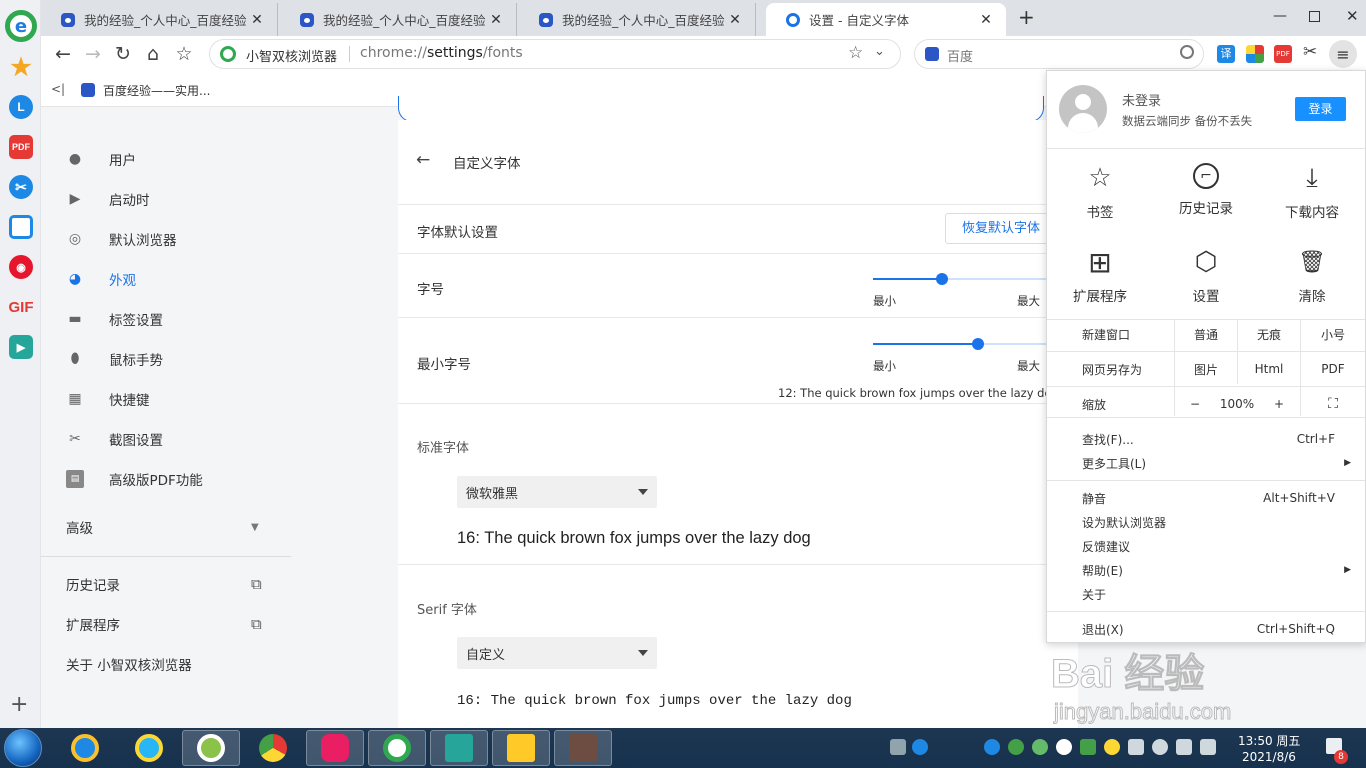  Describe the element at coordinates (166, 527) in the screenshot. I see `nav-item-advanced: 高级 ▼` at that location.